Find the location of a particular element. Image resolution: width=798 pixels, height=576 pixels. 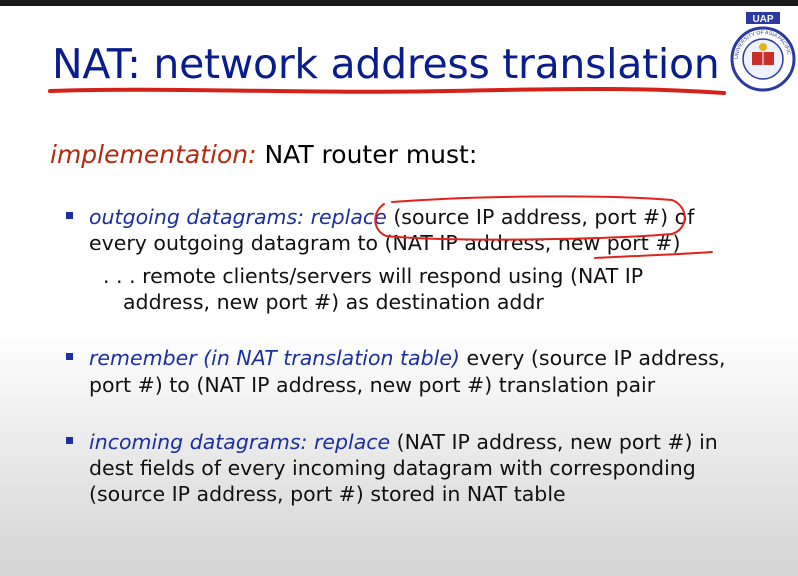

bullet-3-em: incoming datagrams: replace is located at coordinates (240, 442).